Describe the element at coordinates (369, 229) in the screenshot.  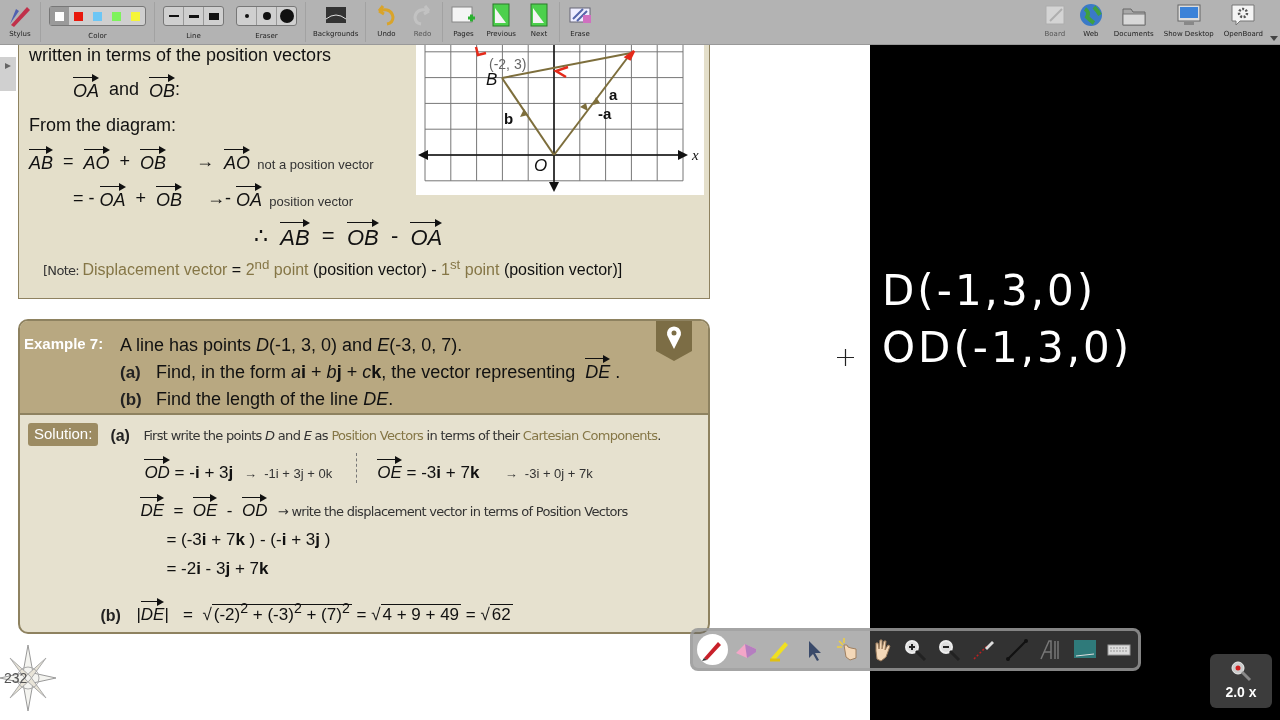
I see `math-line: ∴ AB = OB - OA` at that location.